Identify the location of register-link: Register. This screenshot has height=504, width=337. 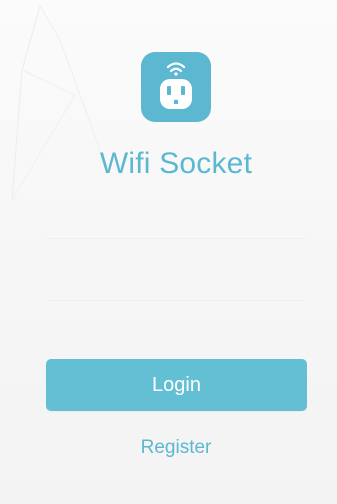
(168, 448).